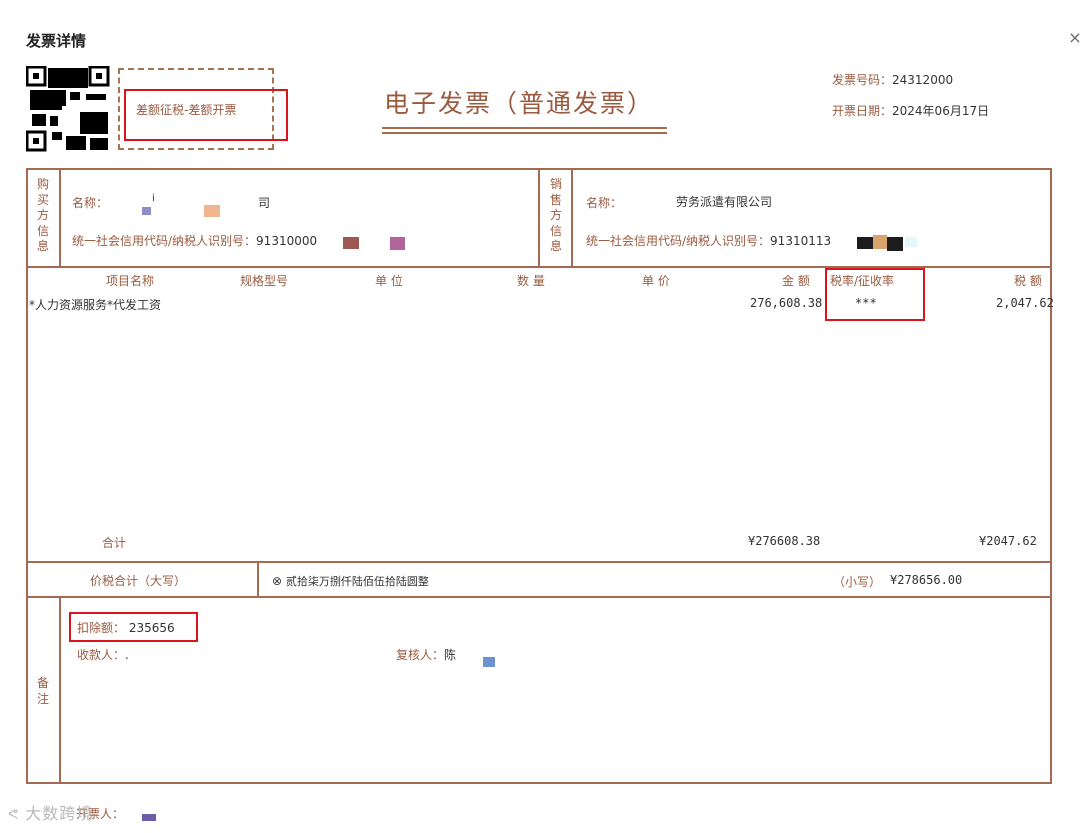  I want to click on dialog-title: 发票详情, so click(56, 41).